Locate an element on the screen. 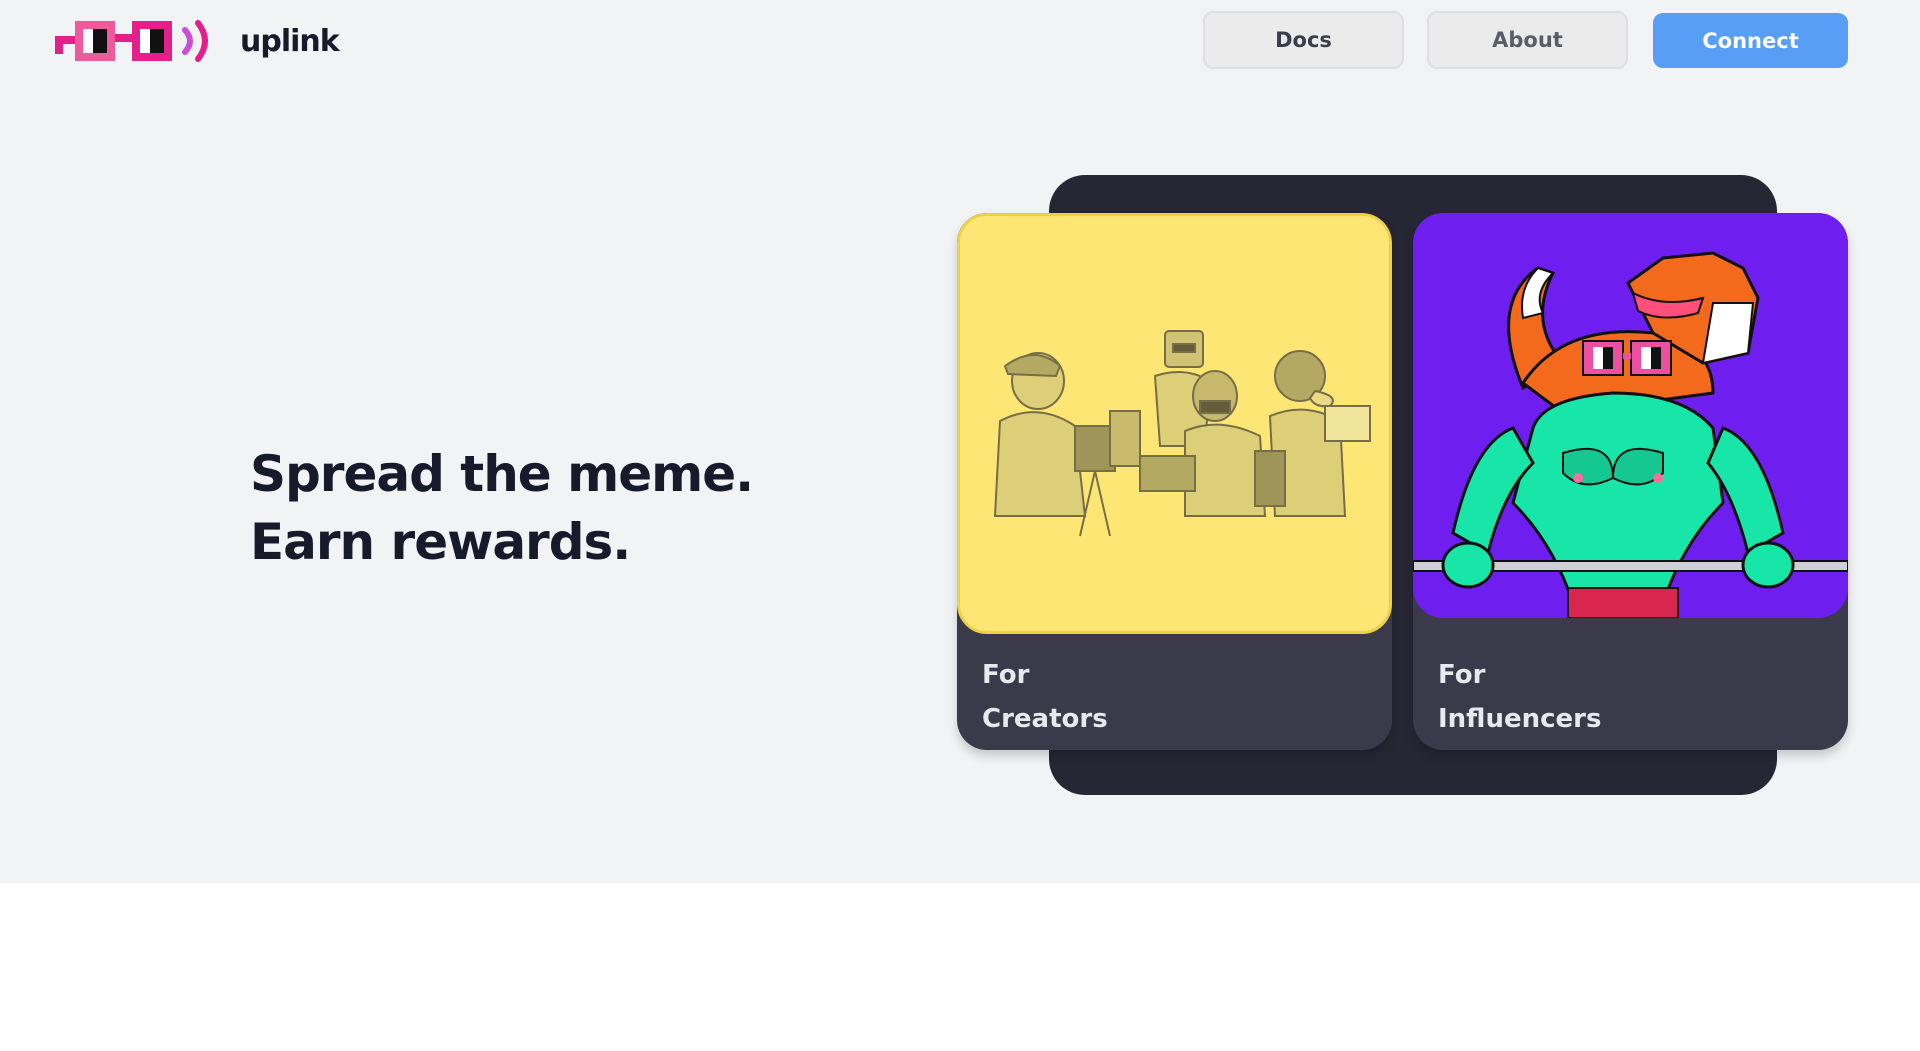  headline-line-1: Spread the meme. is located at coordinates (502, 474).